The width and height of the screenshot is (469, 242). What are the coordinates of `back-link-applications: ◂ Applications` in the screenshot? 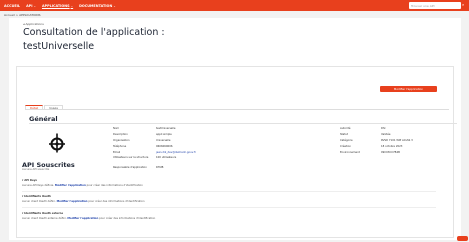 It's located at (33, 24).